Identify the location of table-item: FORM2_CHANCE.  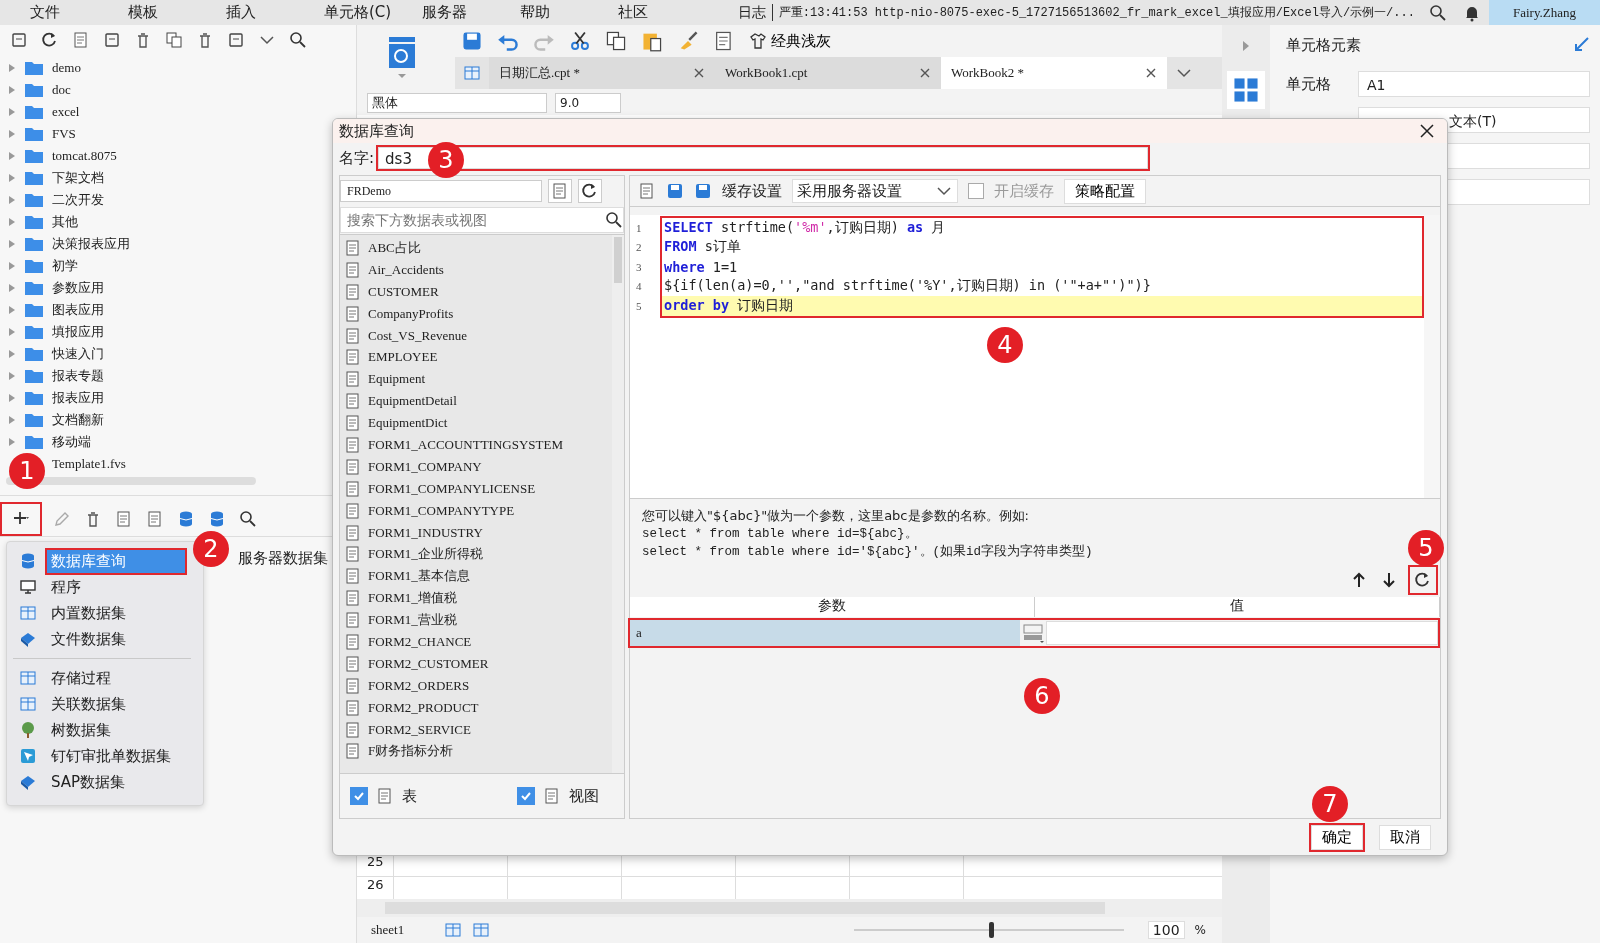
(420, 641).